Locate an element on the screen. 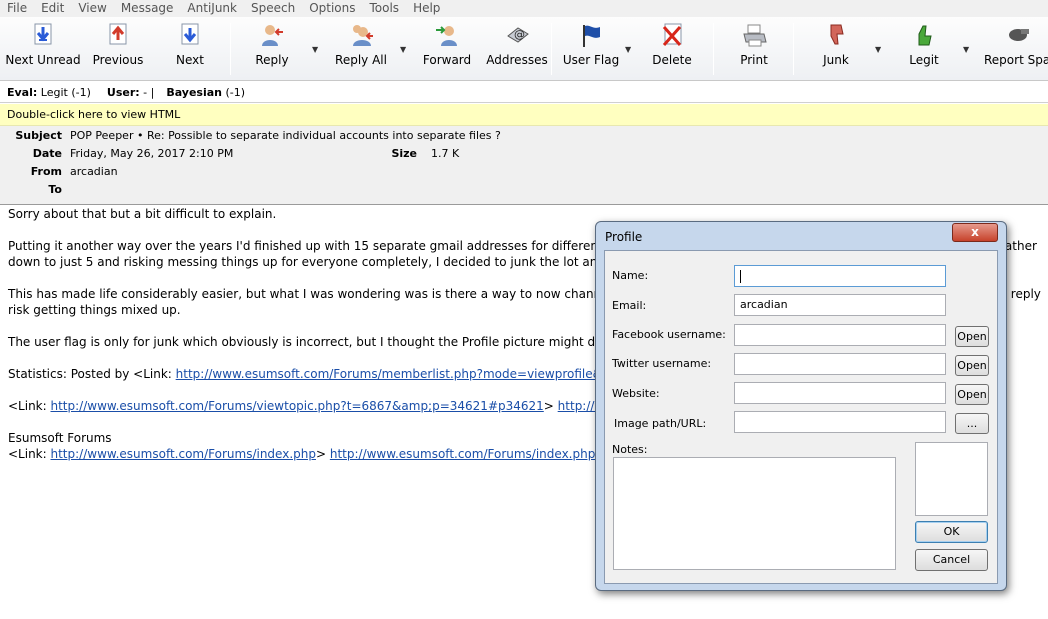 Image resolution: width=1048 pixels, height=619 pixels. legit-button: Legit is located at coordinates (924, 48).